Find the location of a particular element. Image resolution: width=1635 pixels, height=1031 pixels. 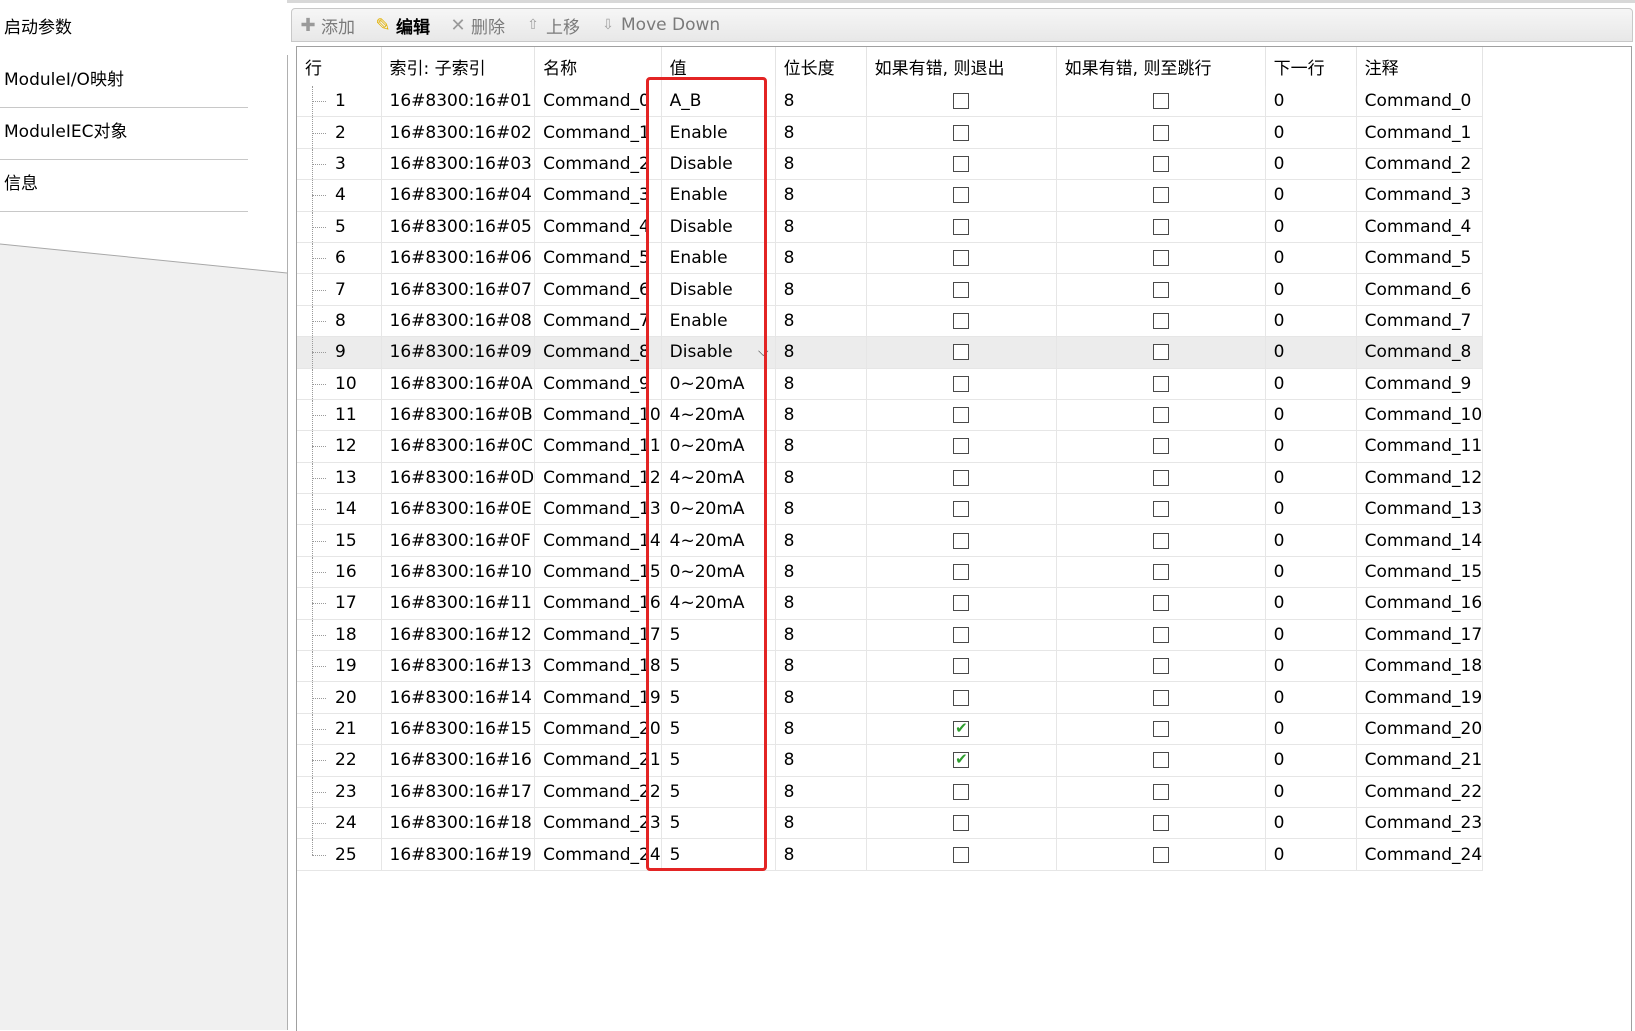

table-row: 2116#8300:16#15Command_20580Command_20 is located at coordinates (890, 729).